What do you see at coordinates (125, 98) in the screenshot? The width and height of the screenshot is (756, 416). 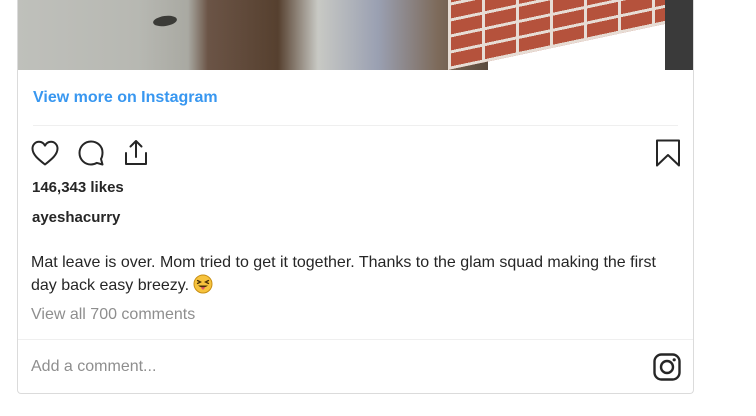 I see `view-more-on-instagram-link: View more on Instagram` at bounding box center [125, 98].